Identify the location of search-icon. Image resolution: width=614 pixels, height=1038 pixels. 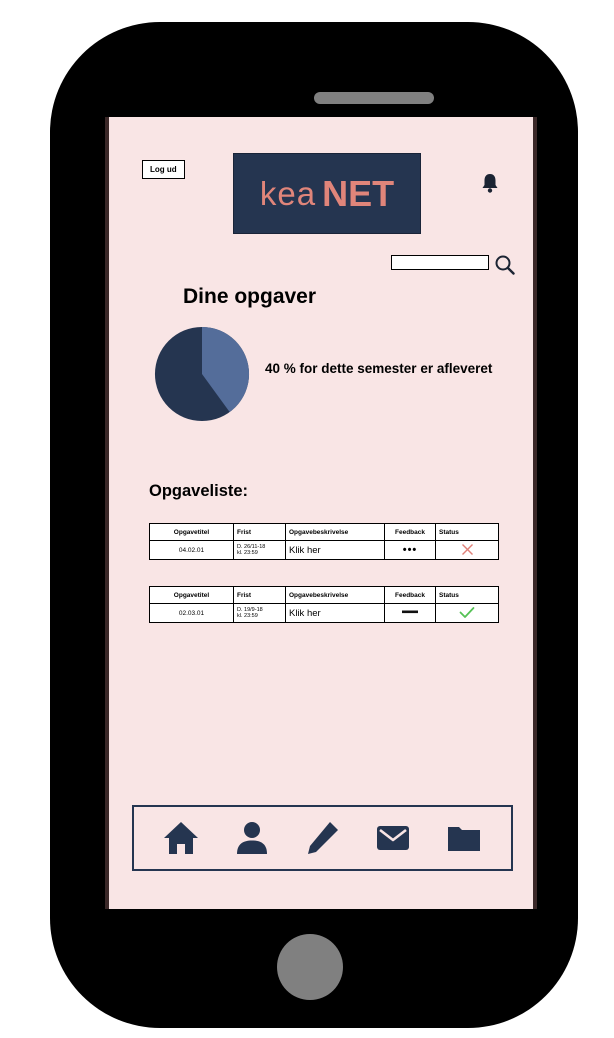
(505, 265).